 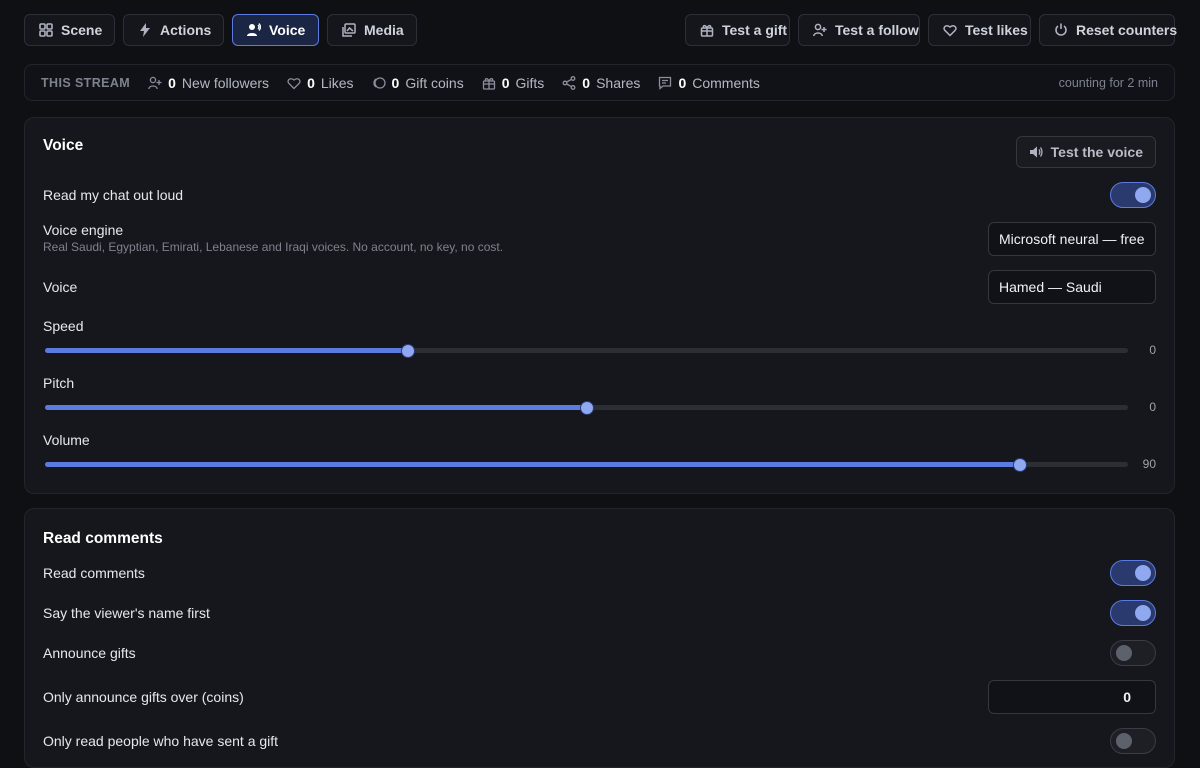 What do you see at coordinates (755, 30) in the screenshot?
I see `test-gift-label: Test a gift` at bounding box center [755, 30].